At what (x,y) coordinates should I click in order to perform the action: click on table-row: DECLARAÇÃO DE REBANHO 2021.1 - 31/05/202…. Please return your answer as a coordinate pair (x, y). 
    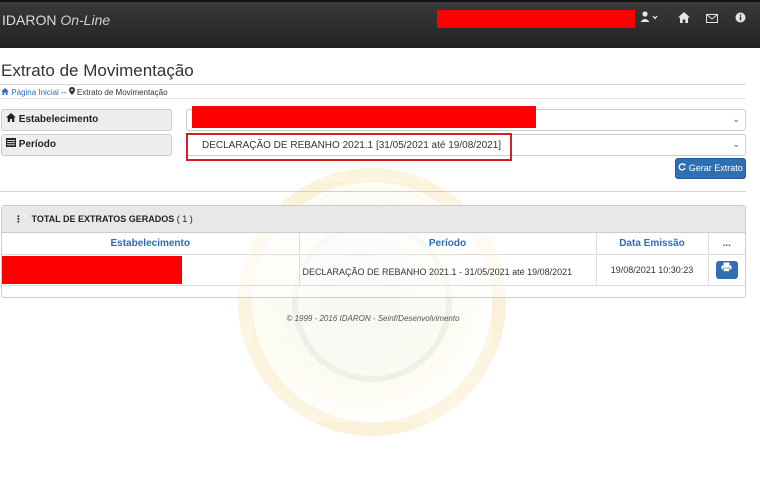
    Looking at the image, I should click on (373, 270).